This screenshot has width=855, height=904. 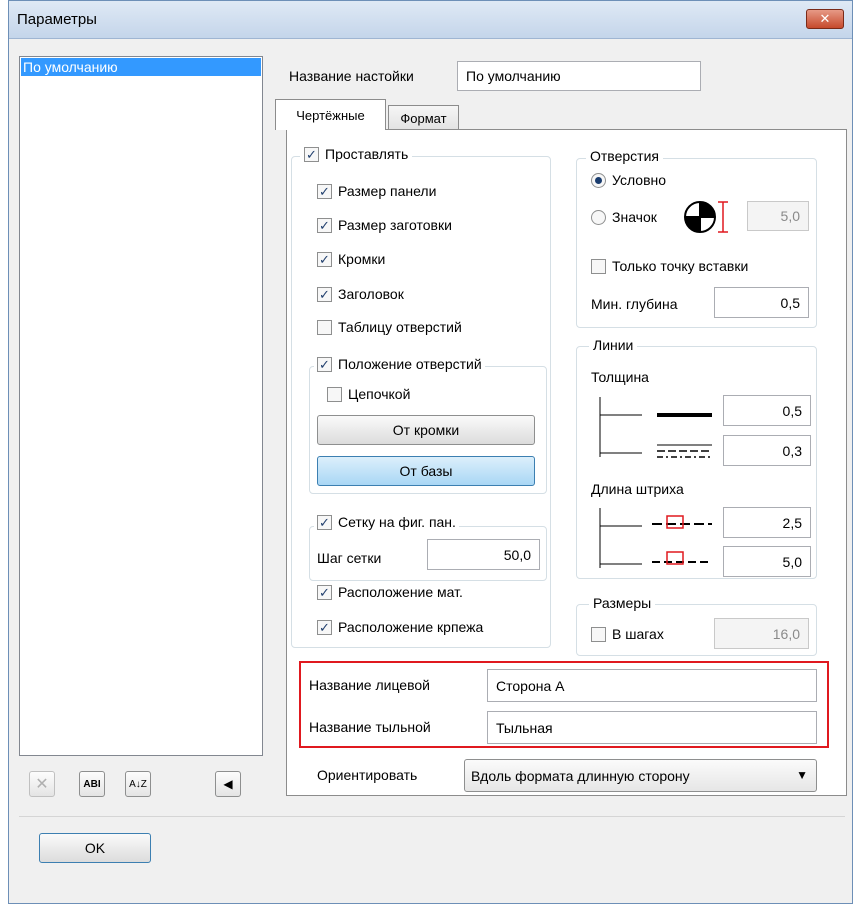 I want to click on from-edge-button: От кромки, so click(x=426, y=430).